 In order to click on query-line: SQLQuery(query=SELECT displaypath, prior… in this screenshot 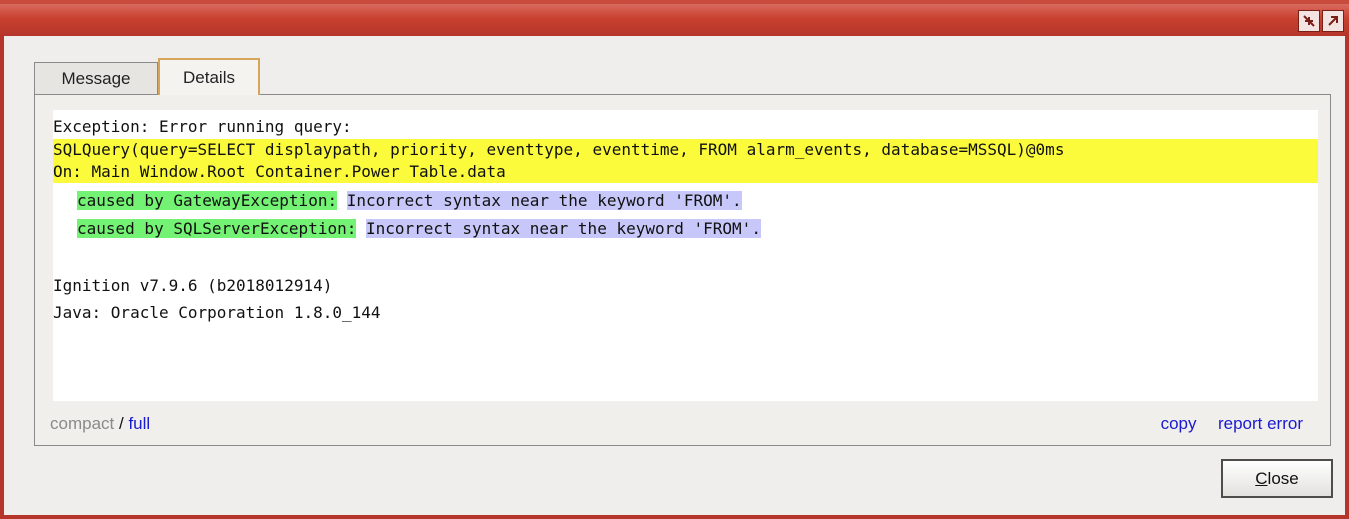, I will do `click(685, 150)`.